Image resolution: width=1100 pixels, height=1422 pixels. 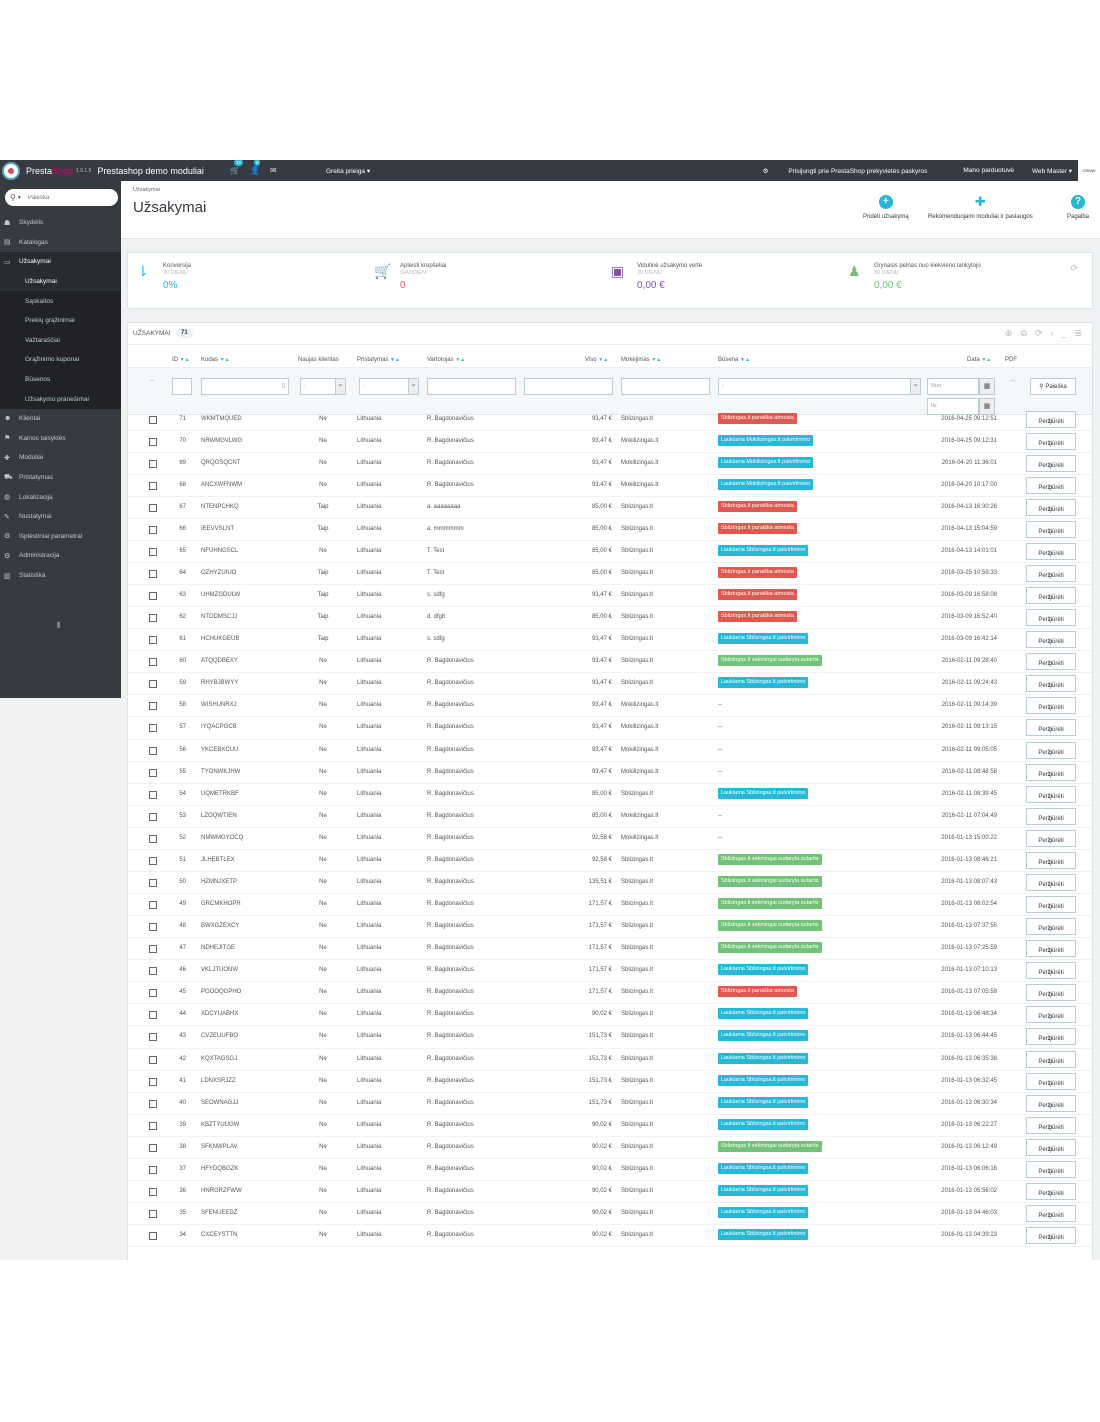 I want to click on sidebar-item-price-rules: ⚑ Kainos taisyklės, so click(x=60, y=439).